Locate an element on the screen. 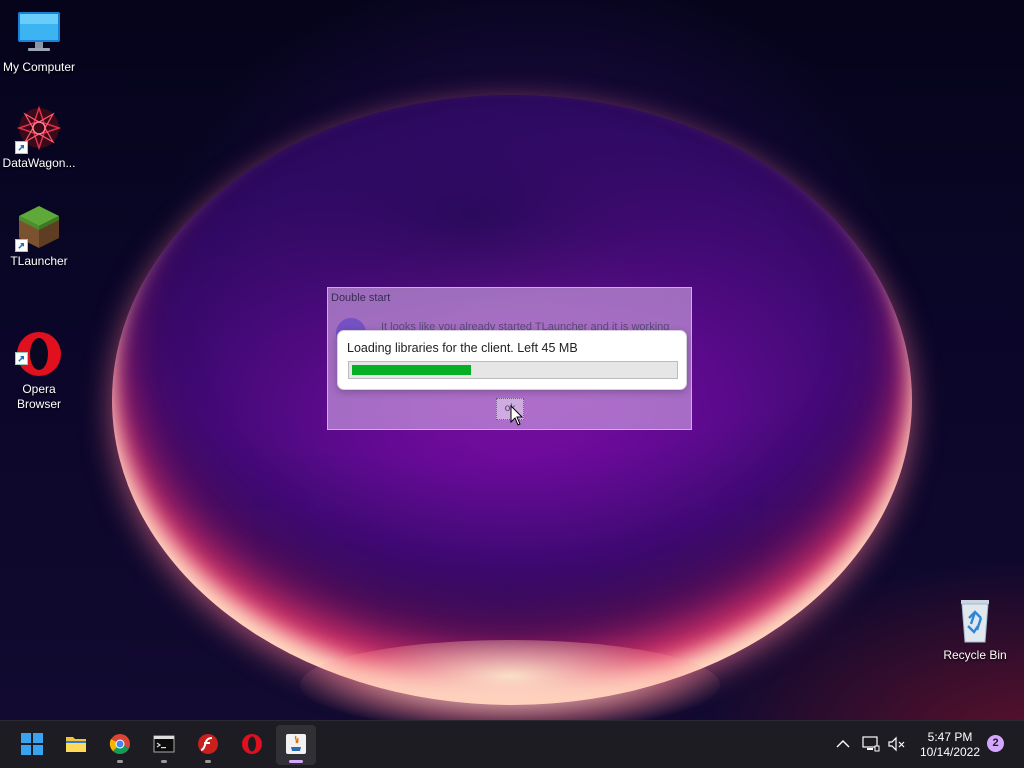 The image size is (1024, 768). recycle-bin-icon is located at coordinates (975, 620).